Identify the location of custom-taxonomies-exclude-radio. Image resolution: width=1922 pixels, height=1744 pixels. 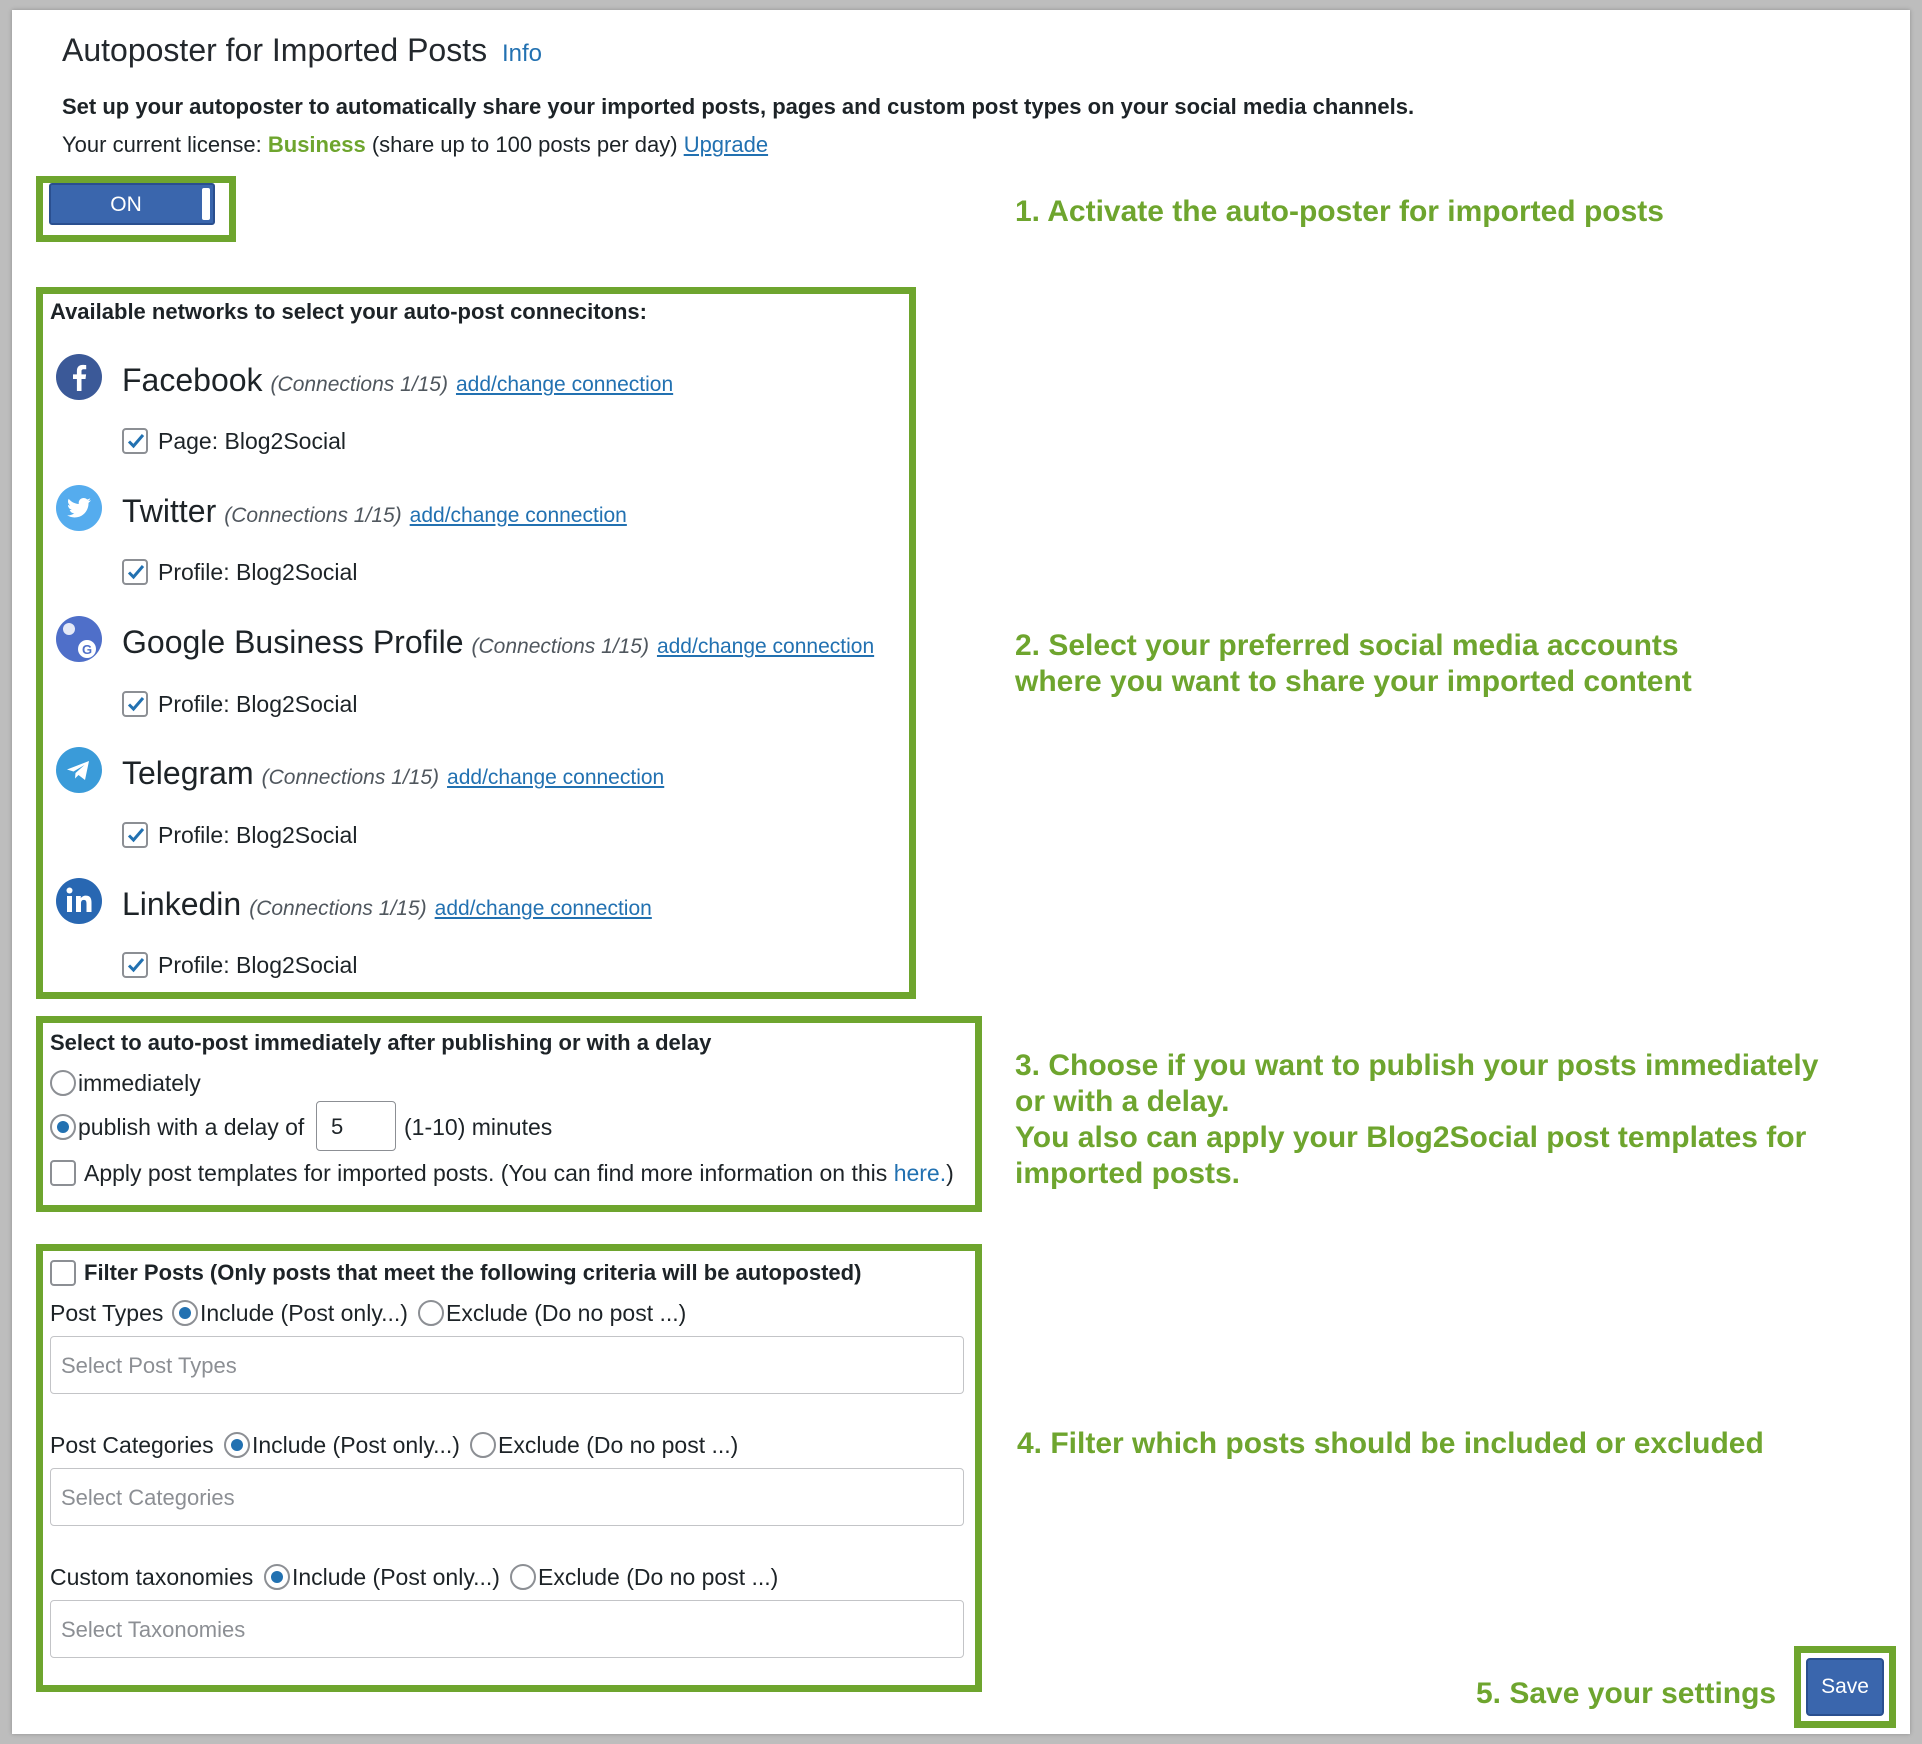
(523, 1577).